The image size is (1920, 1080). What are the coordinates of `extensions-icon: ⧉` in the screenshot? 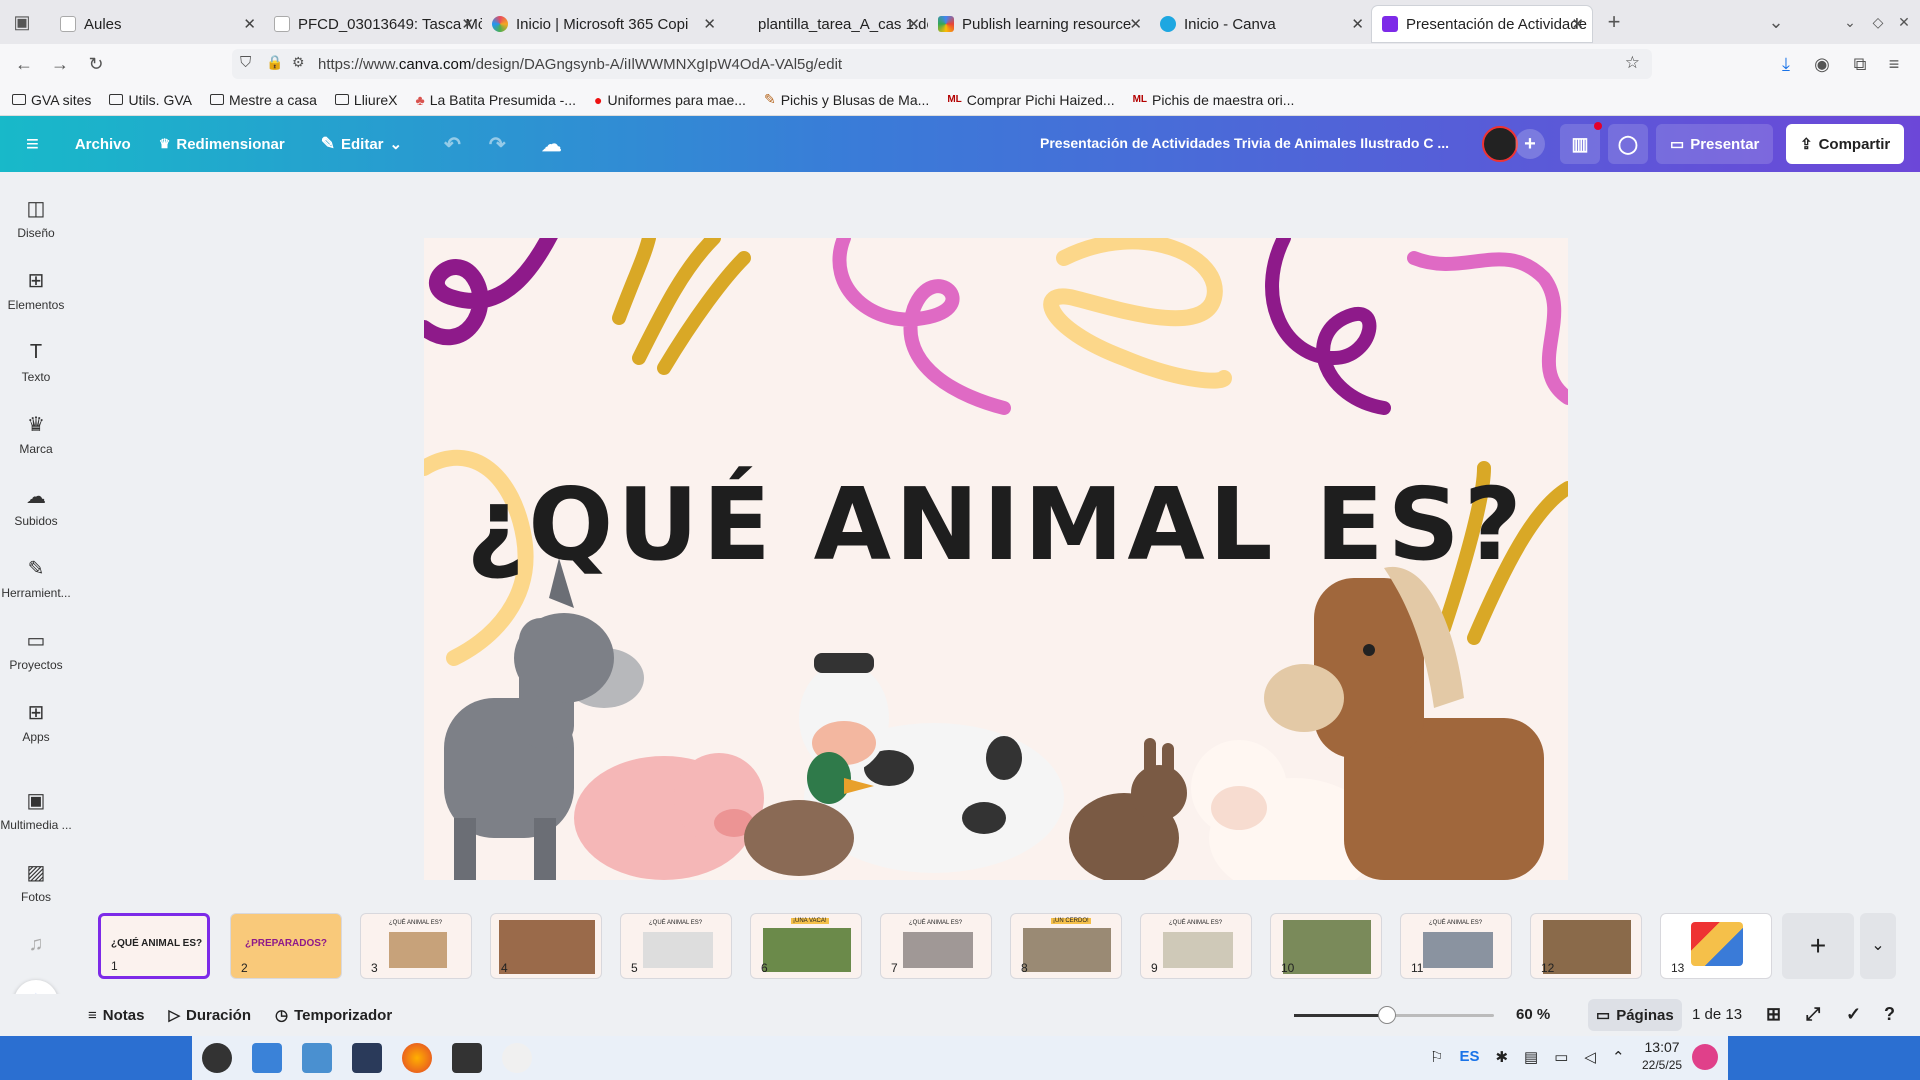 It's located at (1860, 64).